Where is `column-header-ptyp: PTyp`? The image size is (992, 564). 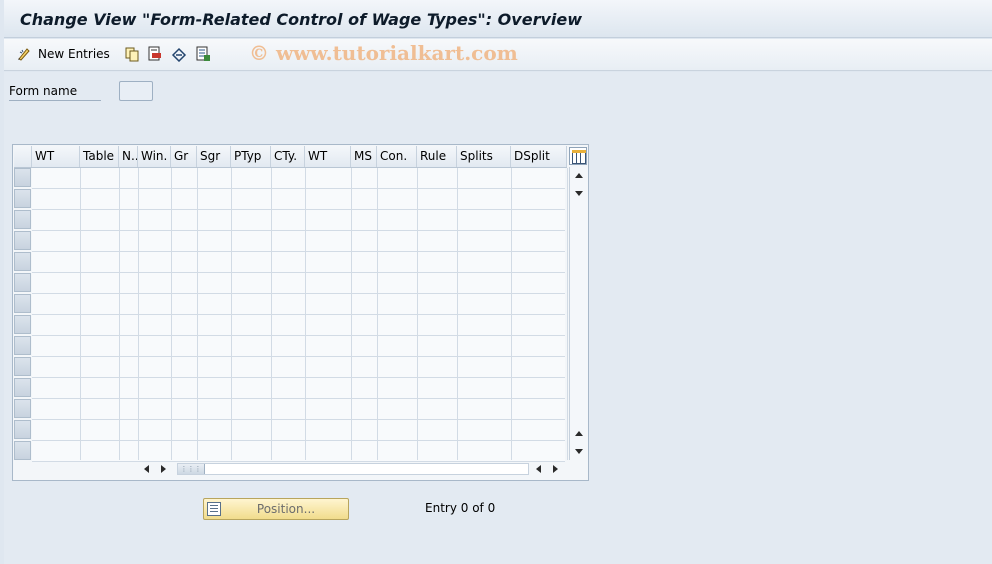 column-header-ptyp: PTyp is located at coordinates (251, 156).